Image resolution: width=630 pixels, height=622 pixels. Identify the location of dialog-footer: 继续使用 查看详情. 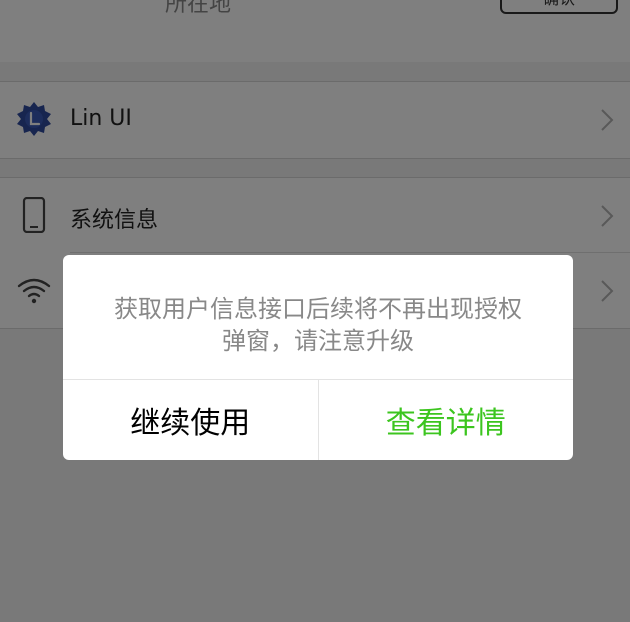
(318, 419).